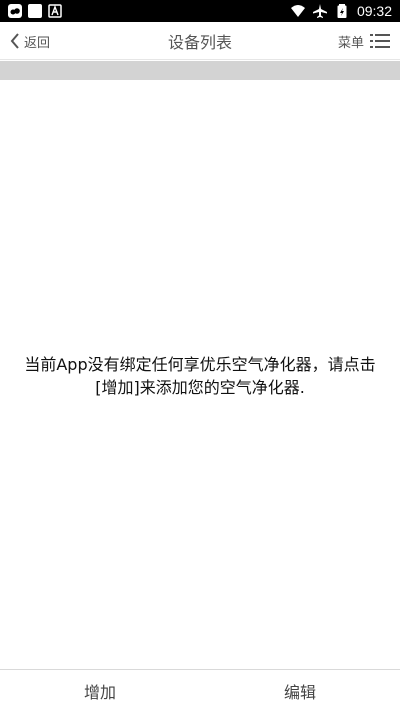 The width and height of the screenshot is (400, 711). I want to click on status-bar-left, so click(35, 11).